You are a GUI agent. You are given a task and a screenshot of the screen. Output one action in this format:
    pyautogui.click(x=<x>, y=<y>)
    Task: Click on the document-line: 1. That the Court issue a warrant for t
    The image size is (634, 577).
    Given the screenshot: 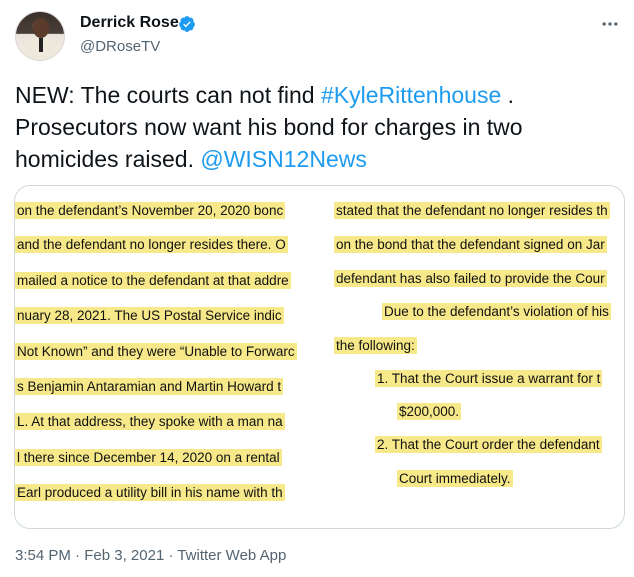 What is the action you would take?
    pyautogui.click(x=489, y=378)
    